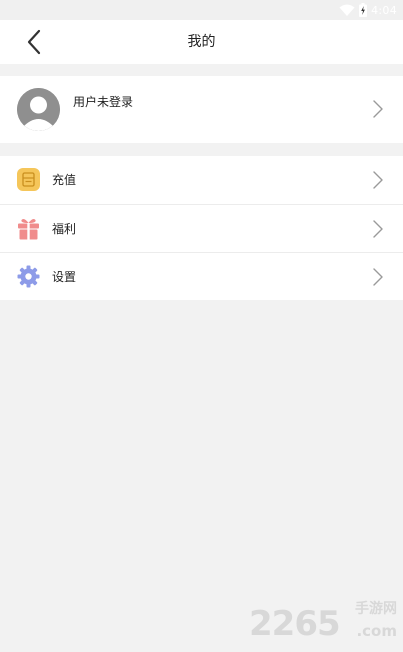  Describe the element at coordinates (28, 179) in the screenshot. I see `wallet-icon` at that location.